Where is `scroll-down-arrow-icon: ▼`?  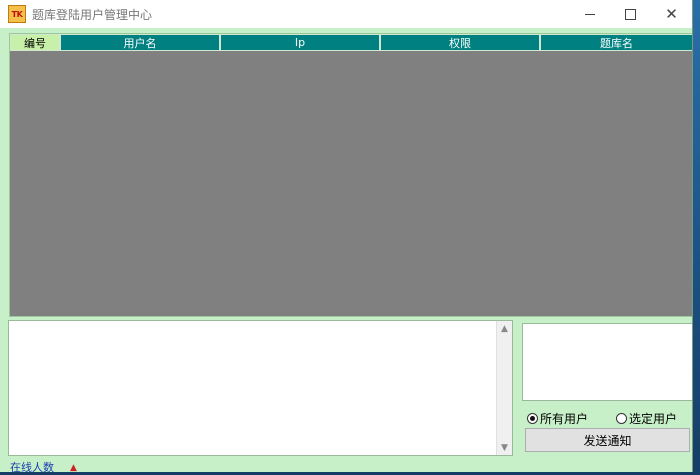
scroll-down-arrow-icon: ▼ is located at coordinates (504, 447).